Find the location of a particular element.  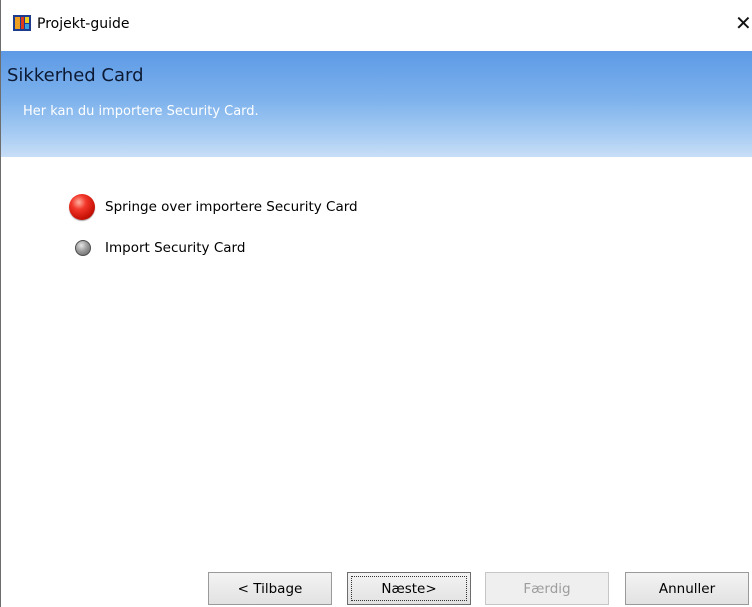

app-icon is located at coordinates (22, 23).